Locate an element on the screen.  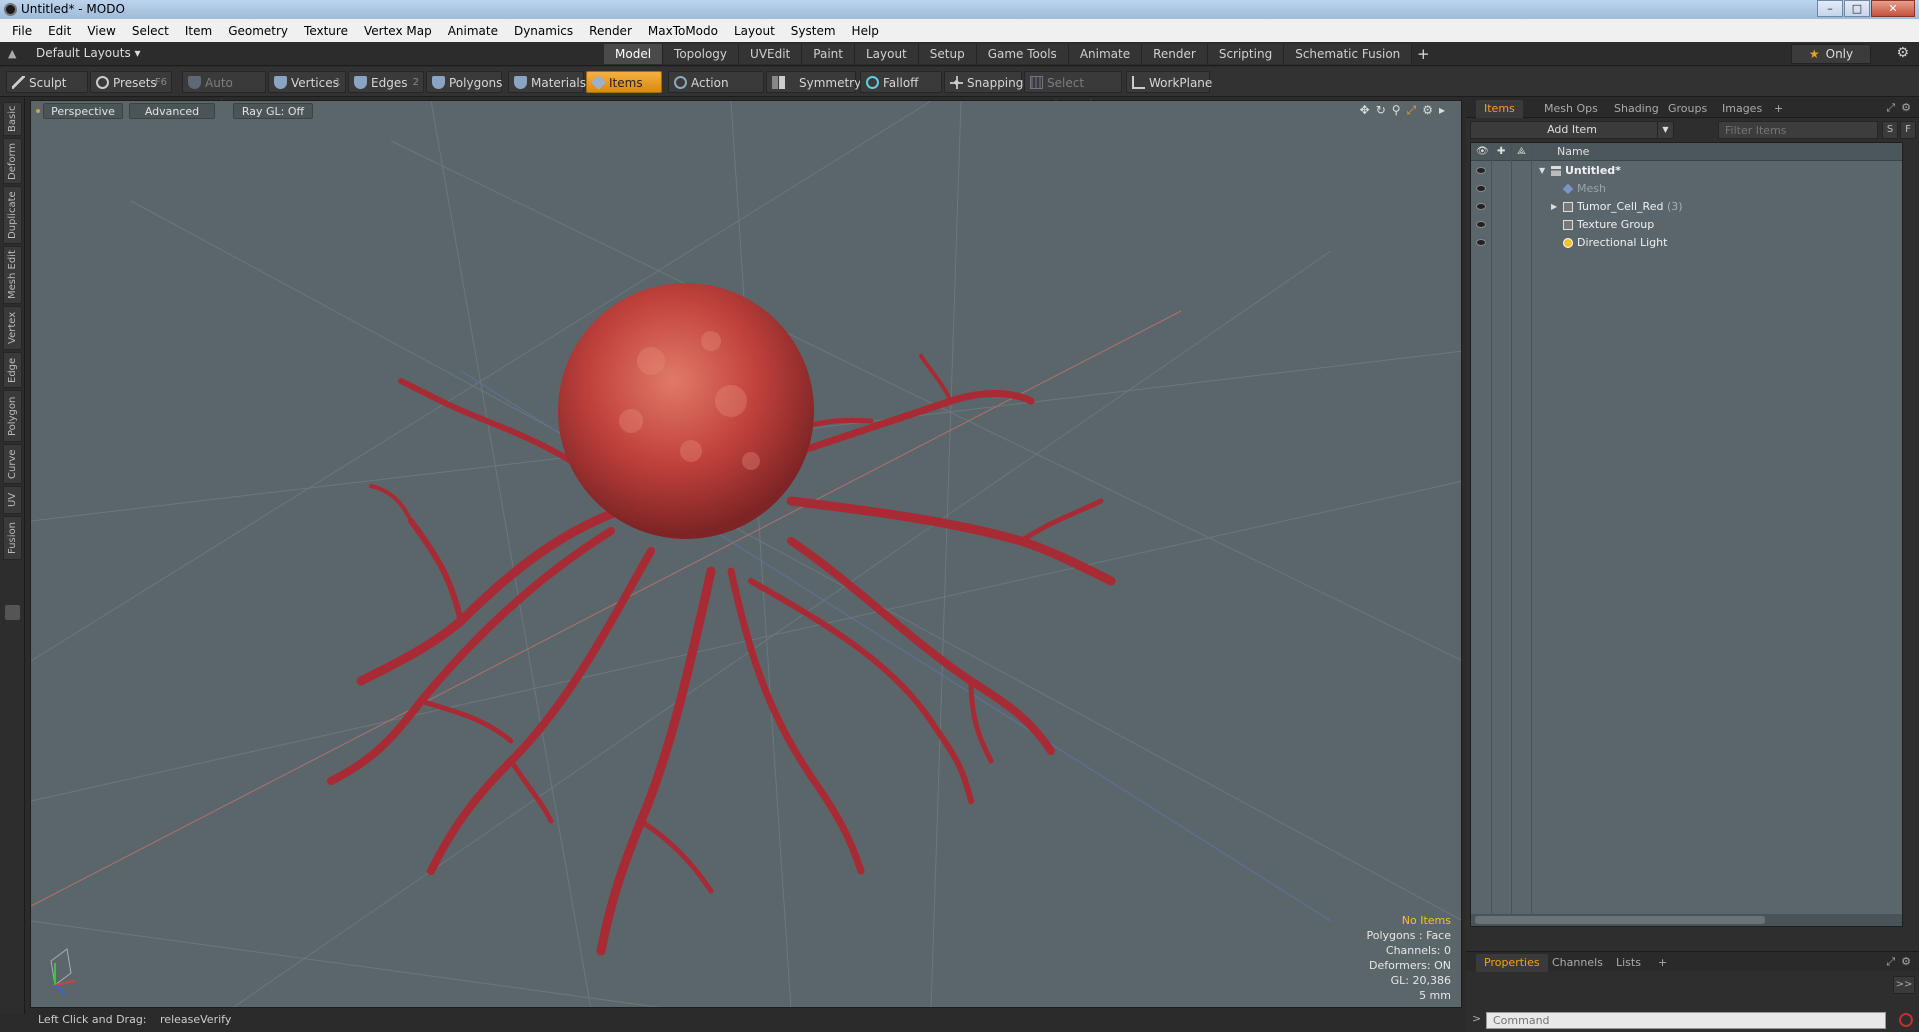
tab-lists: Lists is located at coordinates (1628, 963).